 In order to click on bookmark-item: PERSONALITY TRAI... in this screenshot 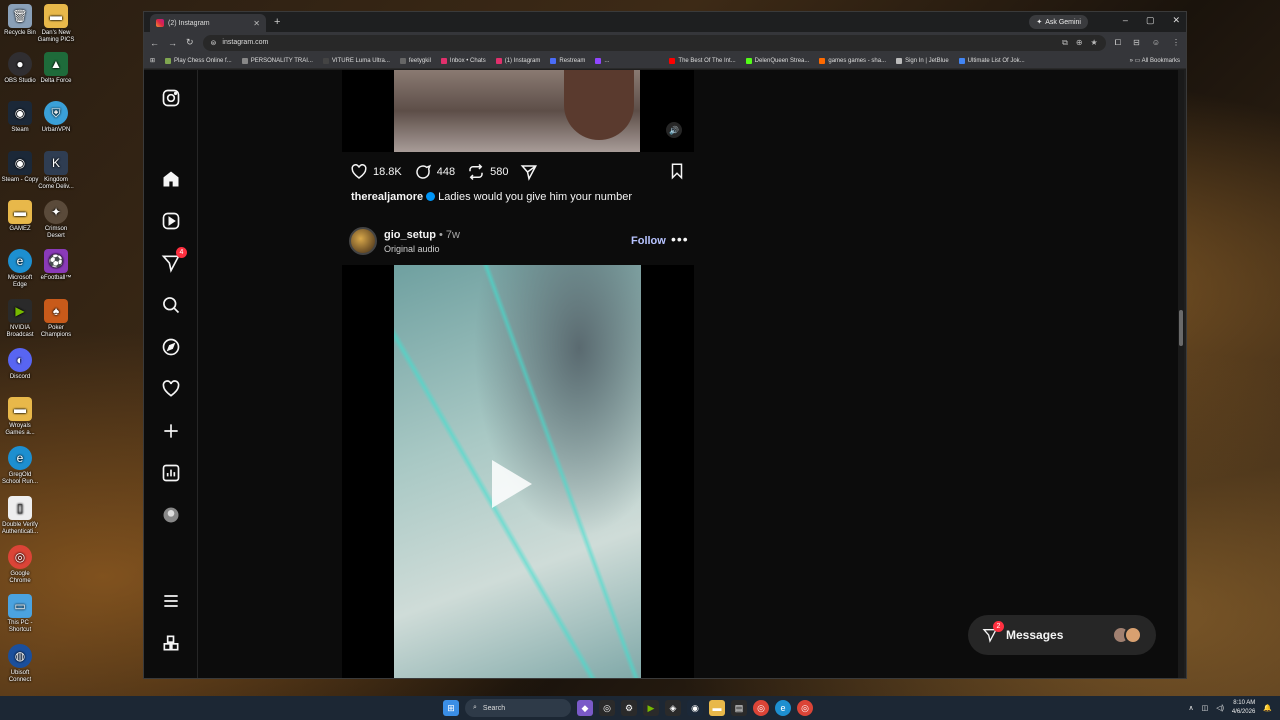, I will do `click(277, 60)`.